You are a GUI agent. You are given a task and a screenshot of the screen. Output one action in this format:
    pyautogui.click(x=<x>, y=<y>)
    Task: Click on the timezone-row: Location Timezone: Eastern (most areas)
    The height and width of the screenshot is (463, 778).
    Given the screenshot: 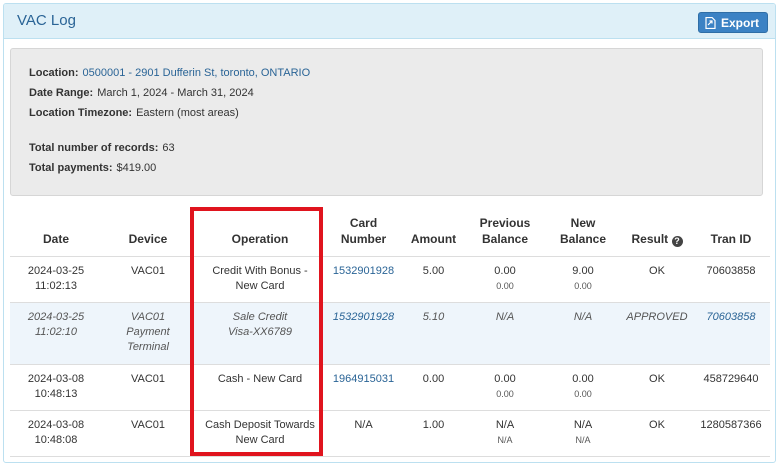 What is the action you would take?
    pyautogui.click(x=134, y=113)
    